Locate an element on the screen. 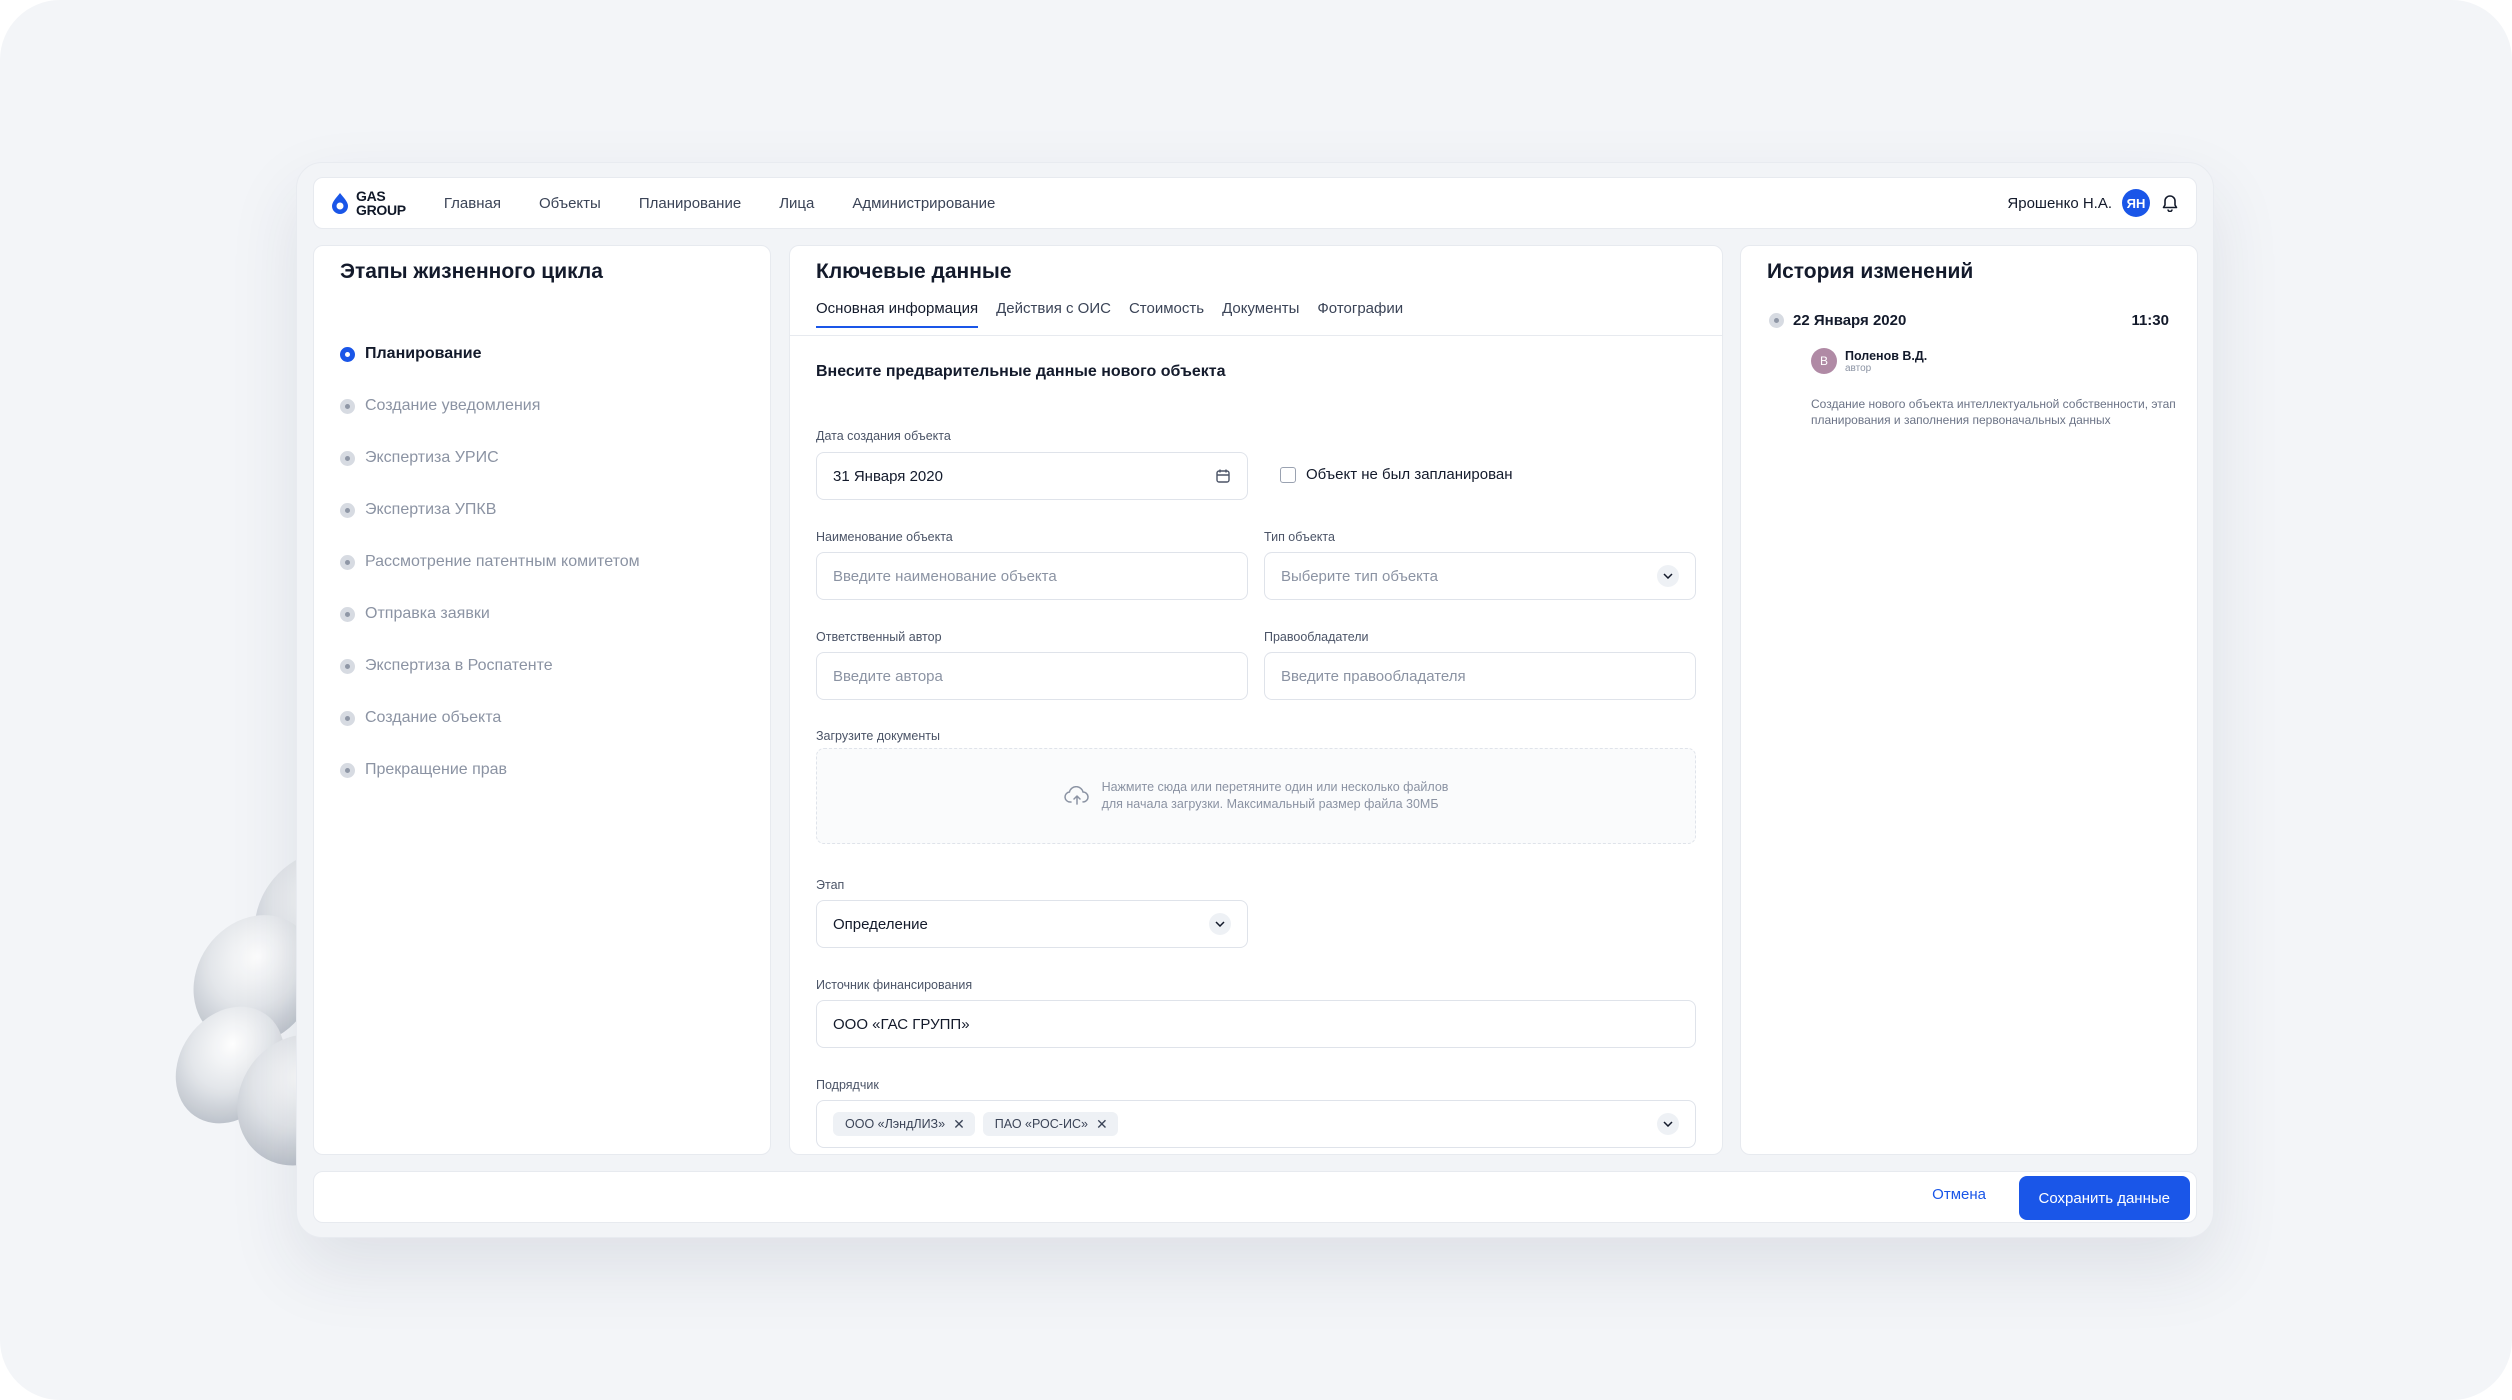 This screenshot has width=2512, height=1400. author-label: Ответственный автор is located at coordinates (879, 637).